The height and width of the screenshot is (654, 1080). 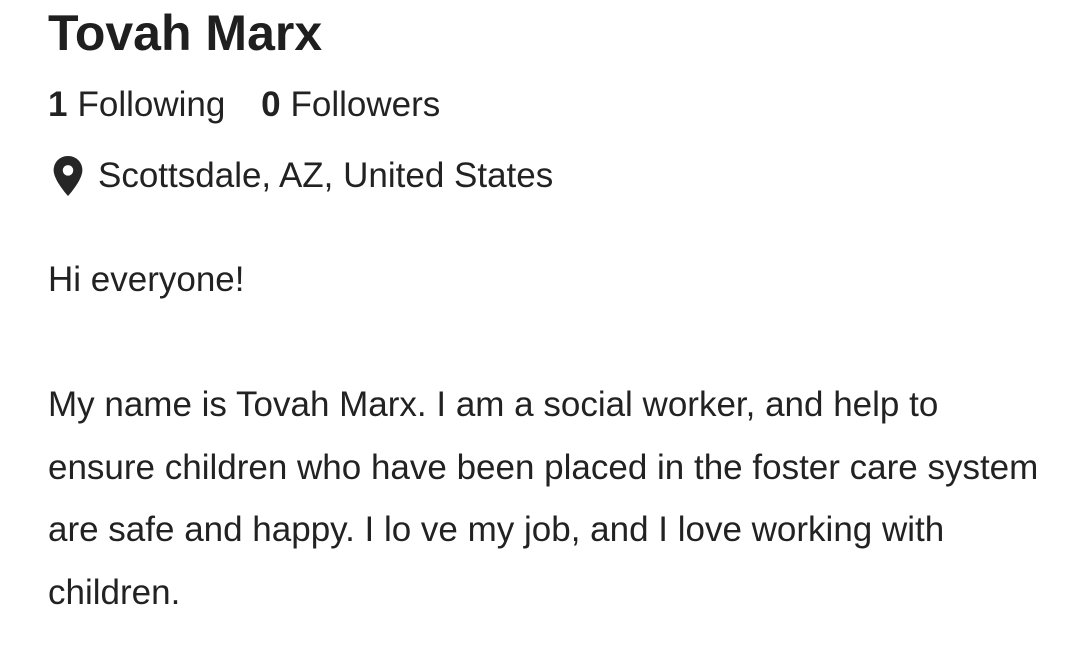 I want to click on following-count: 1, so click(x=58, y=104).